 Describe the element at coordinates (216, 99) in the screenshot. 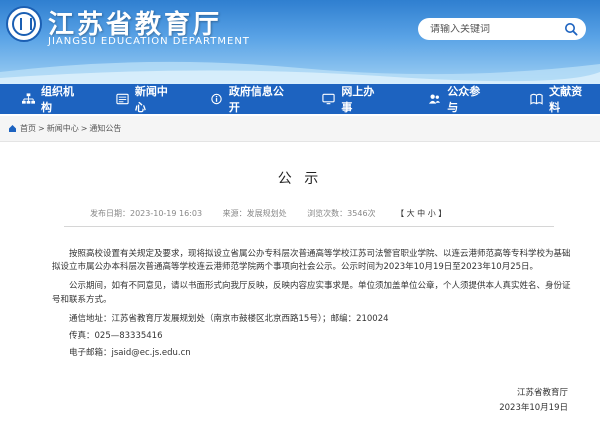

I see `info-icon` at that location.